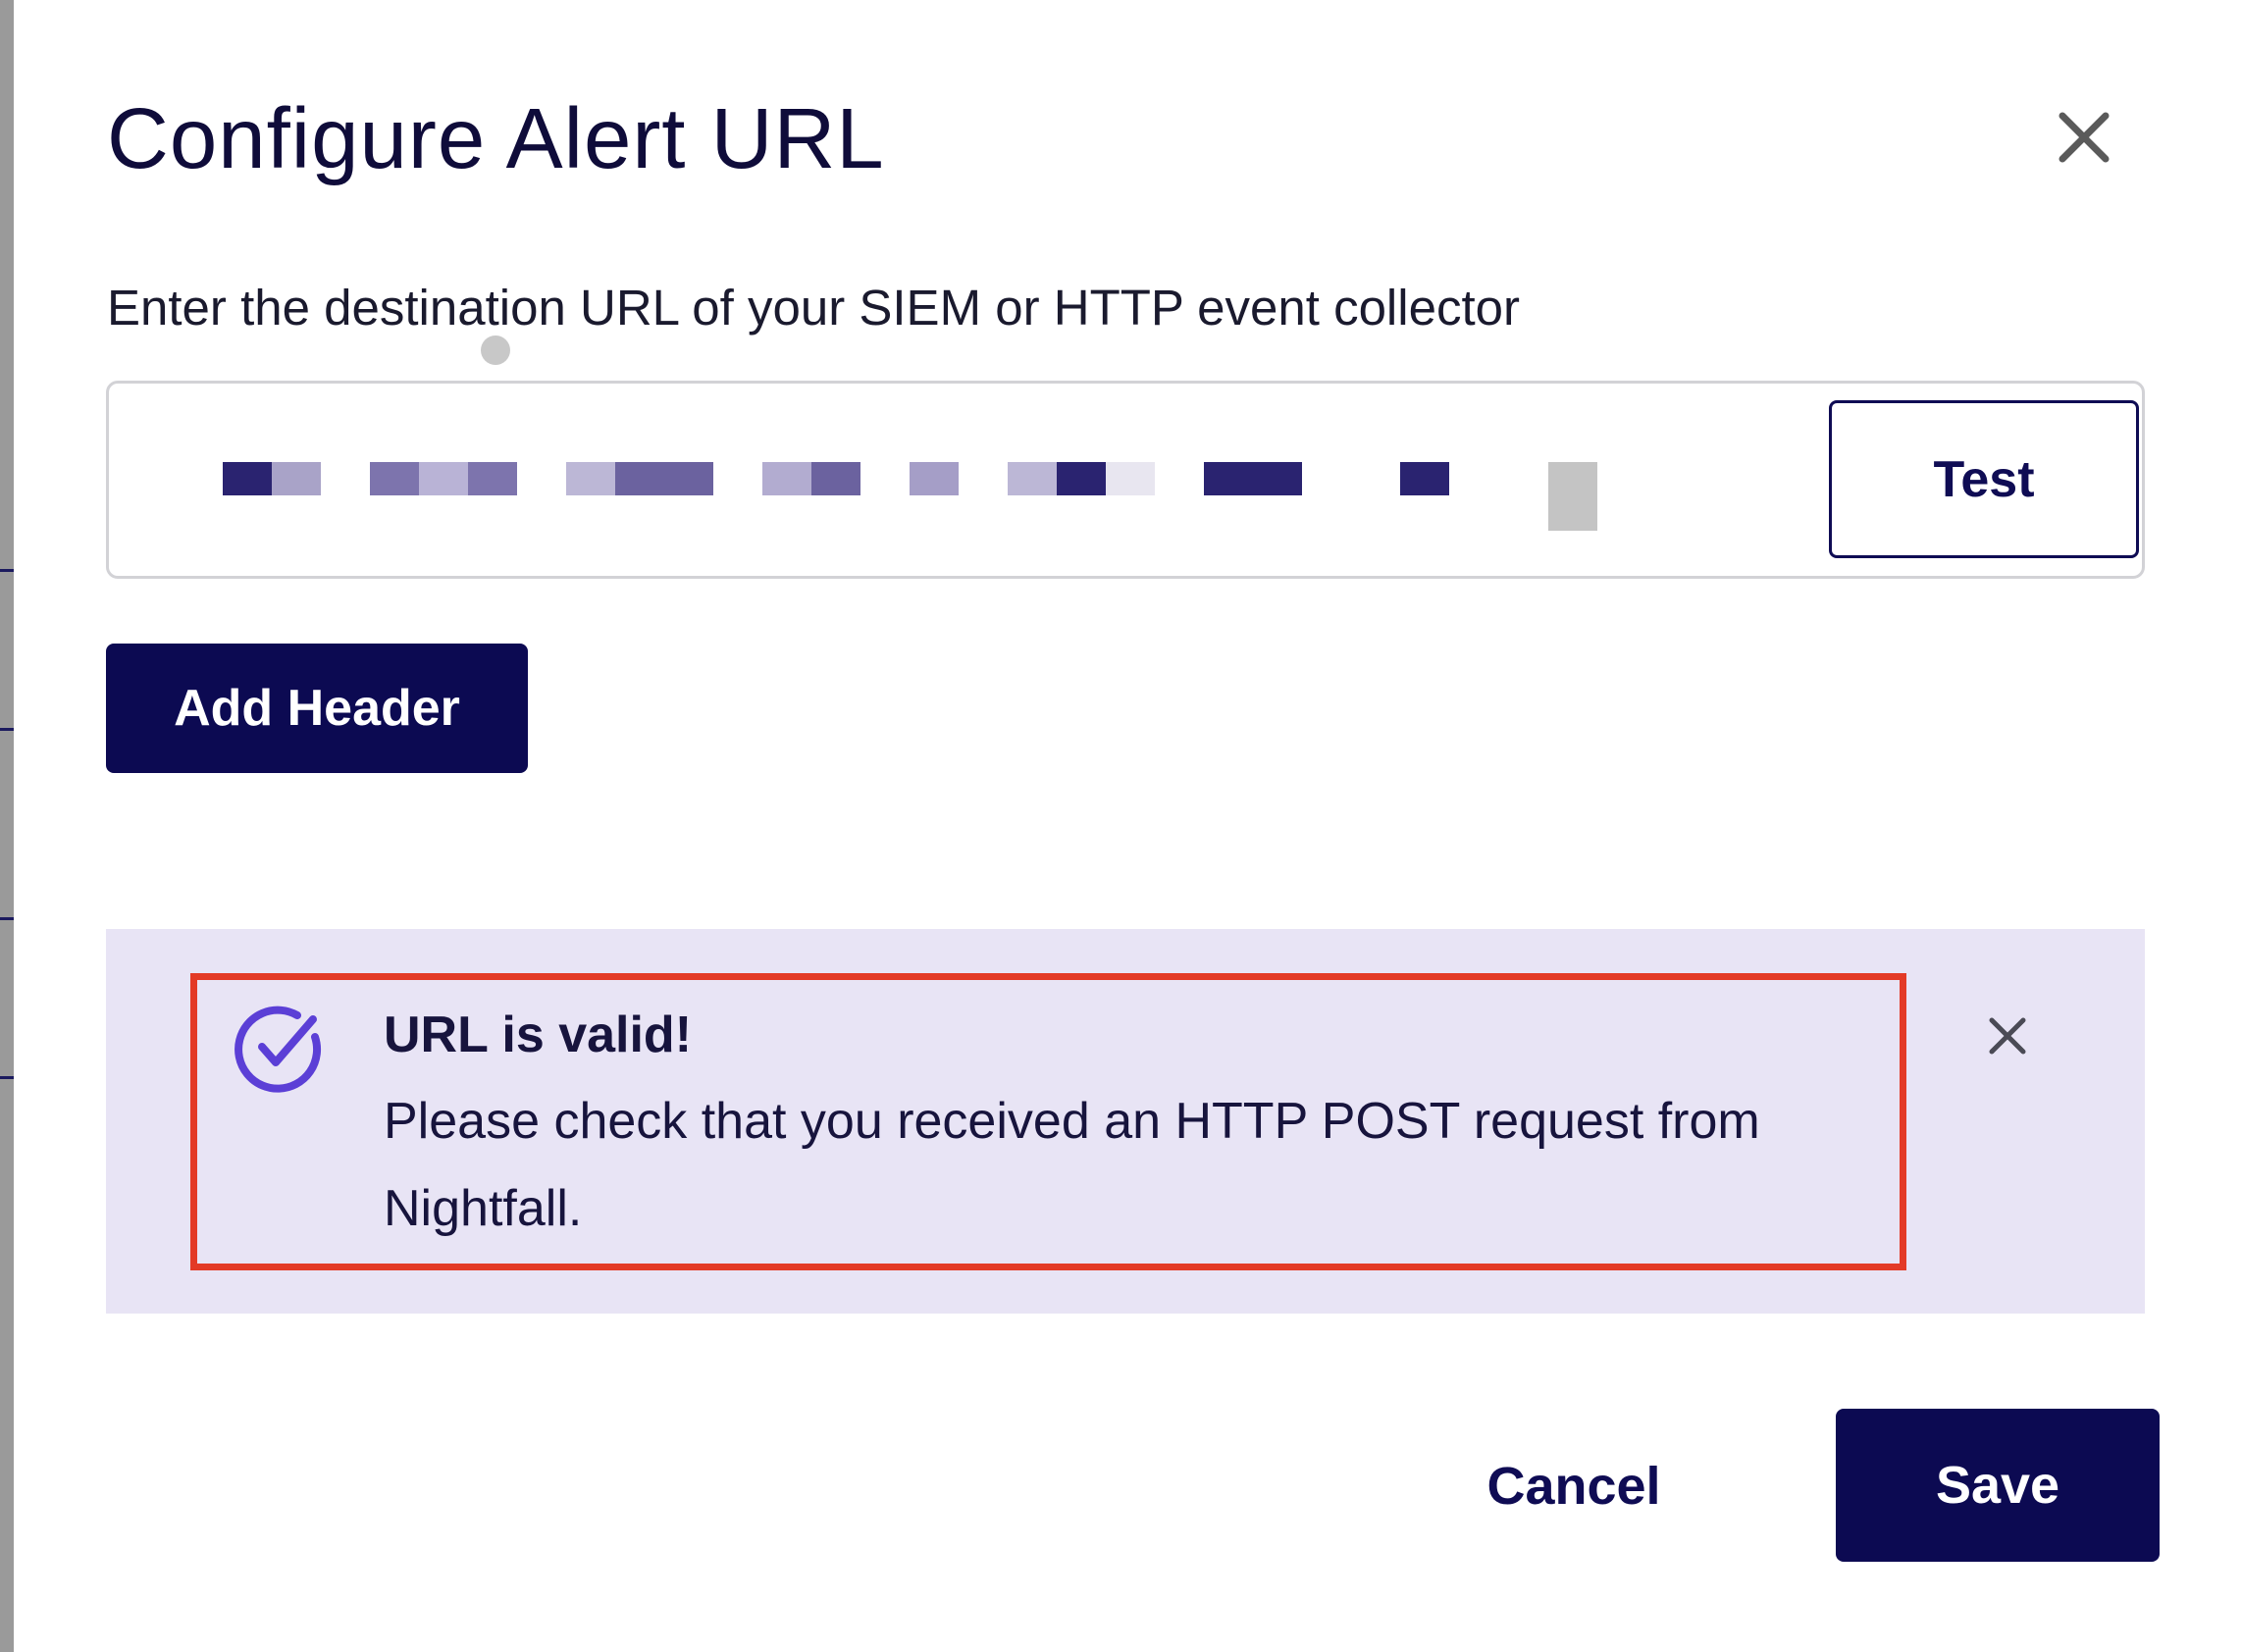 This screenshot has height=1652, width=2241. Describe the element at coordinates (1984, 479) in the screenshot. I see `test-url-button: Test` at that location.